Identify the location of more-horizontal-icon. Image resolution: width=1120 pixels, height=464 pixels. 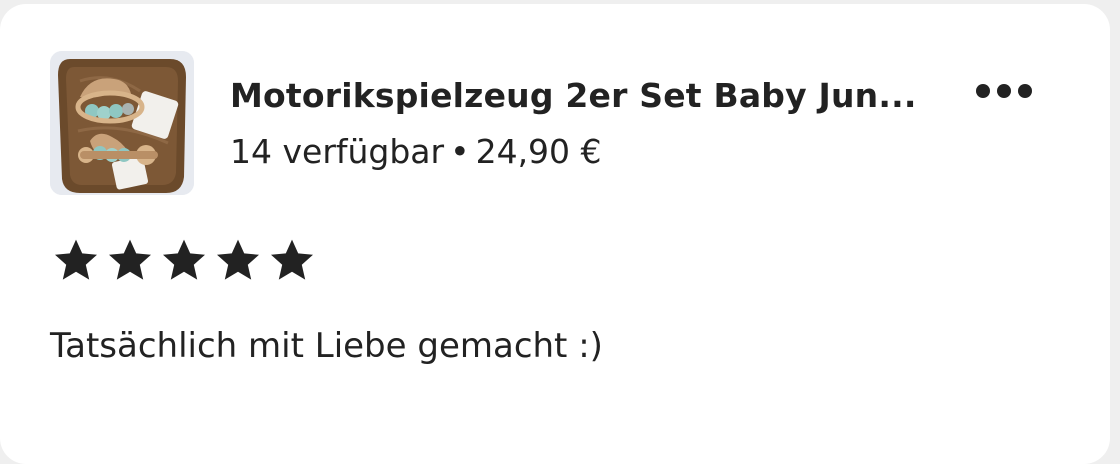
(1004, 91).